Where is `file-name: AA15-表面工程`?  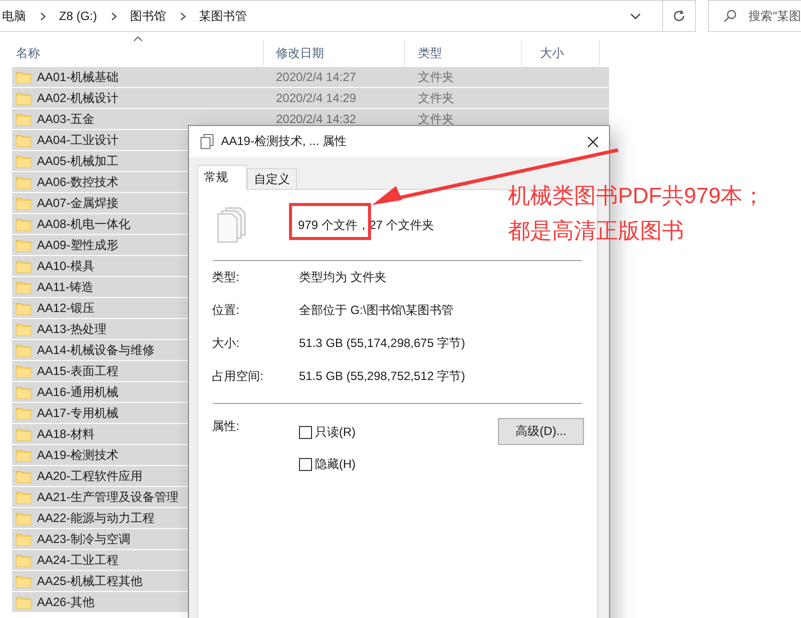 file-name: AA15-表面工程 is located at coordinates (77, 371).